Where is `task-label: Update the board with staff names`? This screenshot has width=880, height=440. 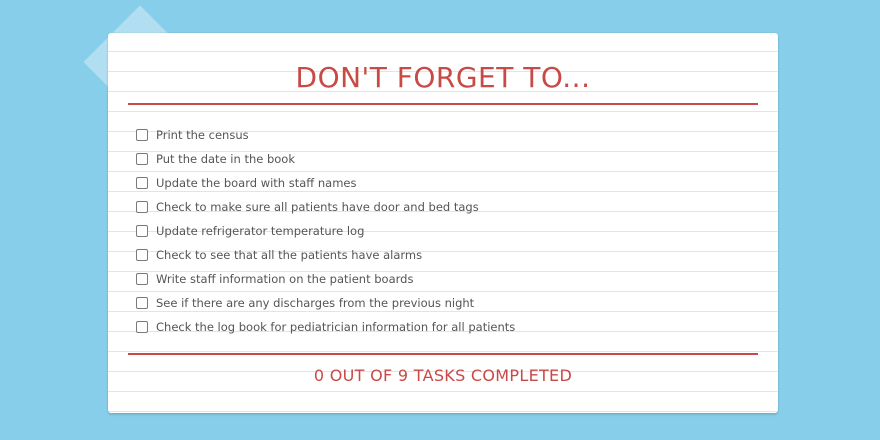 task-label: Update the board with staff names is located at coordinates (256, 183).